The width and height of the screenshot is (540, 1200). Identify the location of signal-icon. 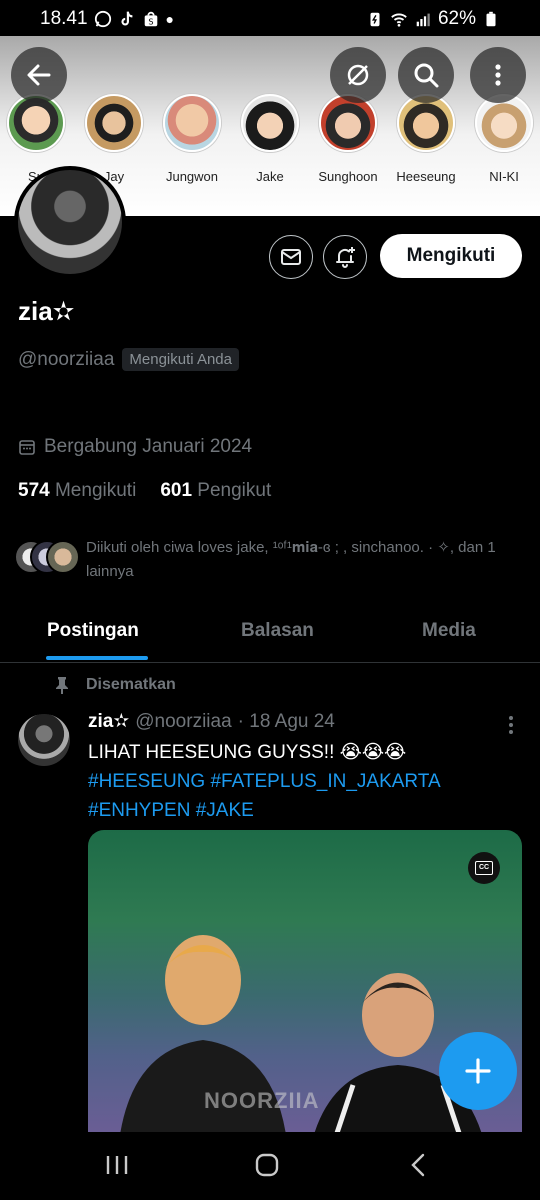
(423, 20).